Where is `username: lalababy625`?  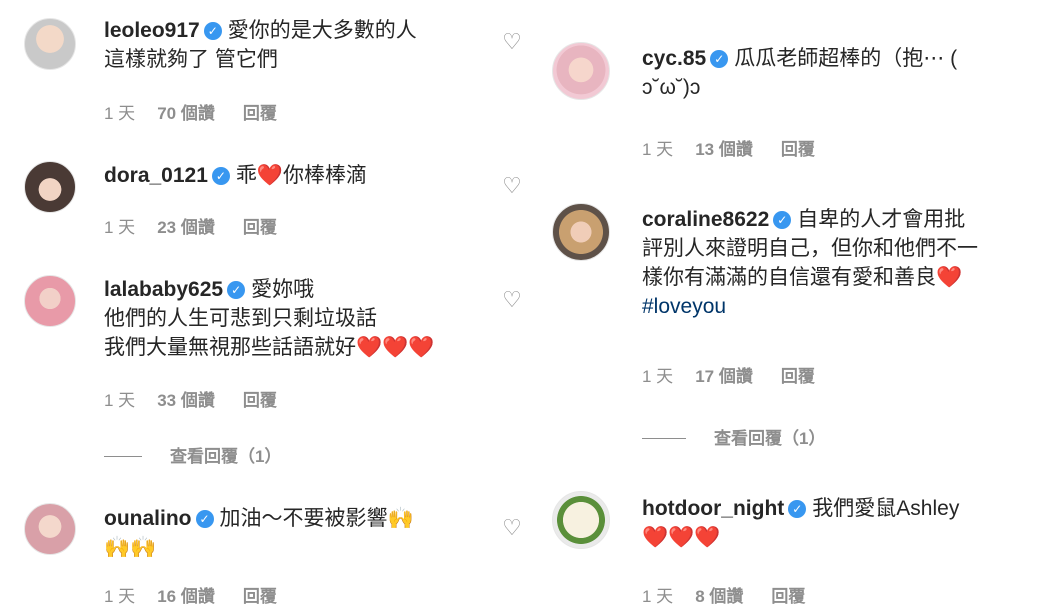
username: lalababy625 is located at coordinates (163, 289).